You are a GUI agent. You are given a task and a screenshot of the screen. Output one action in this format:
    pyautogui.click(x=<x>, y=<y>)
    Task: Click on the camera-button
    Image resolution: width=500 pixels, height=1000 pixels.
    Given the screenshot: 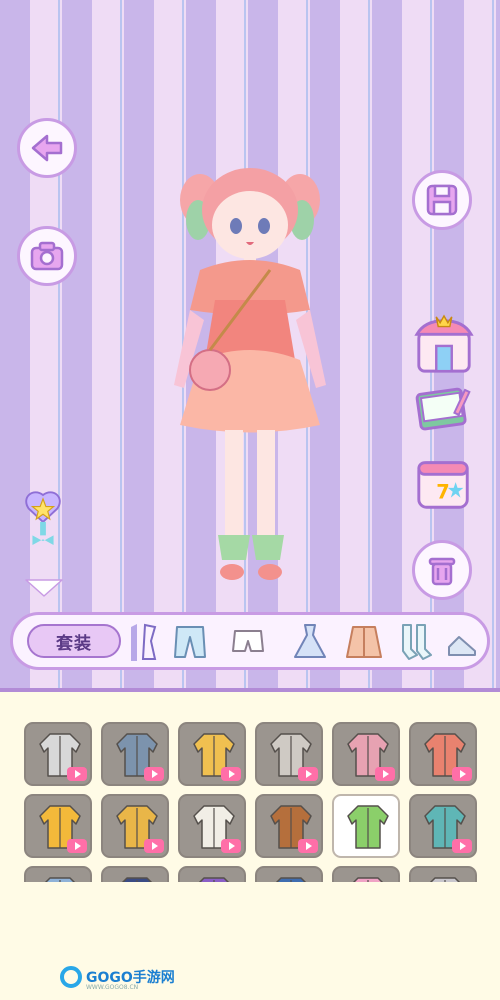 What is the action you would take?
    pyautogui.click(x=47, y=256)
    